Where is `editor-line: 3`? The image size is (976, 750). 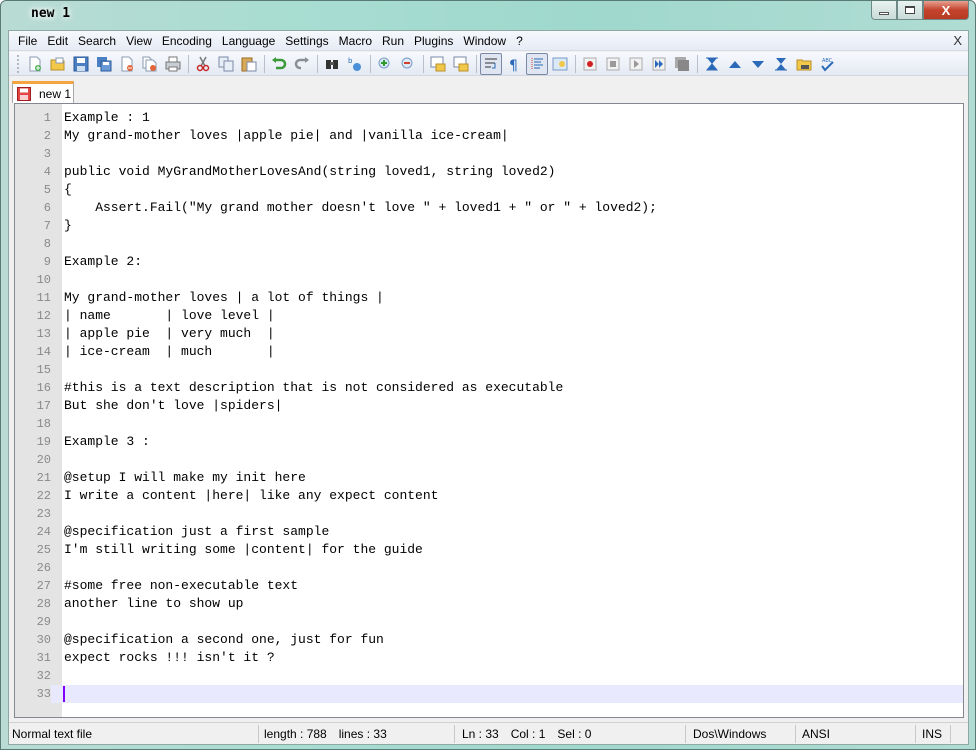 editor-line: 3 is located at coordinates (489, 154).